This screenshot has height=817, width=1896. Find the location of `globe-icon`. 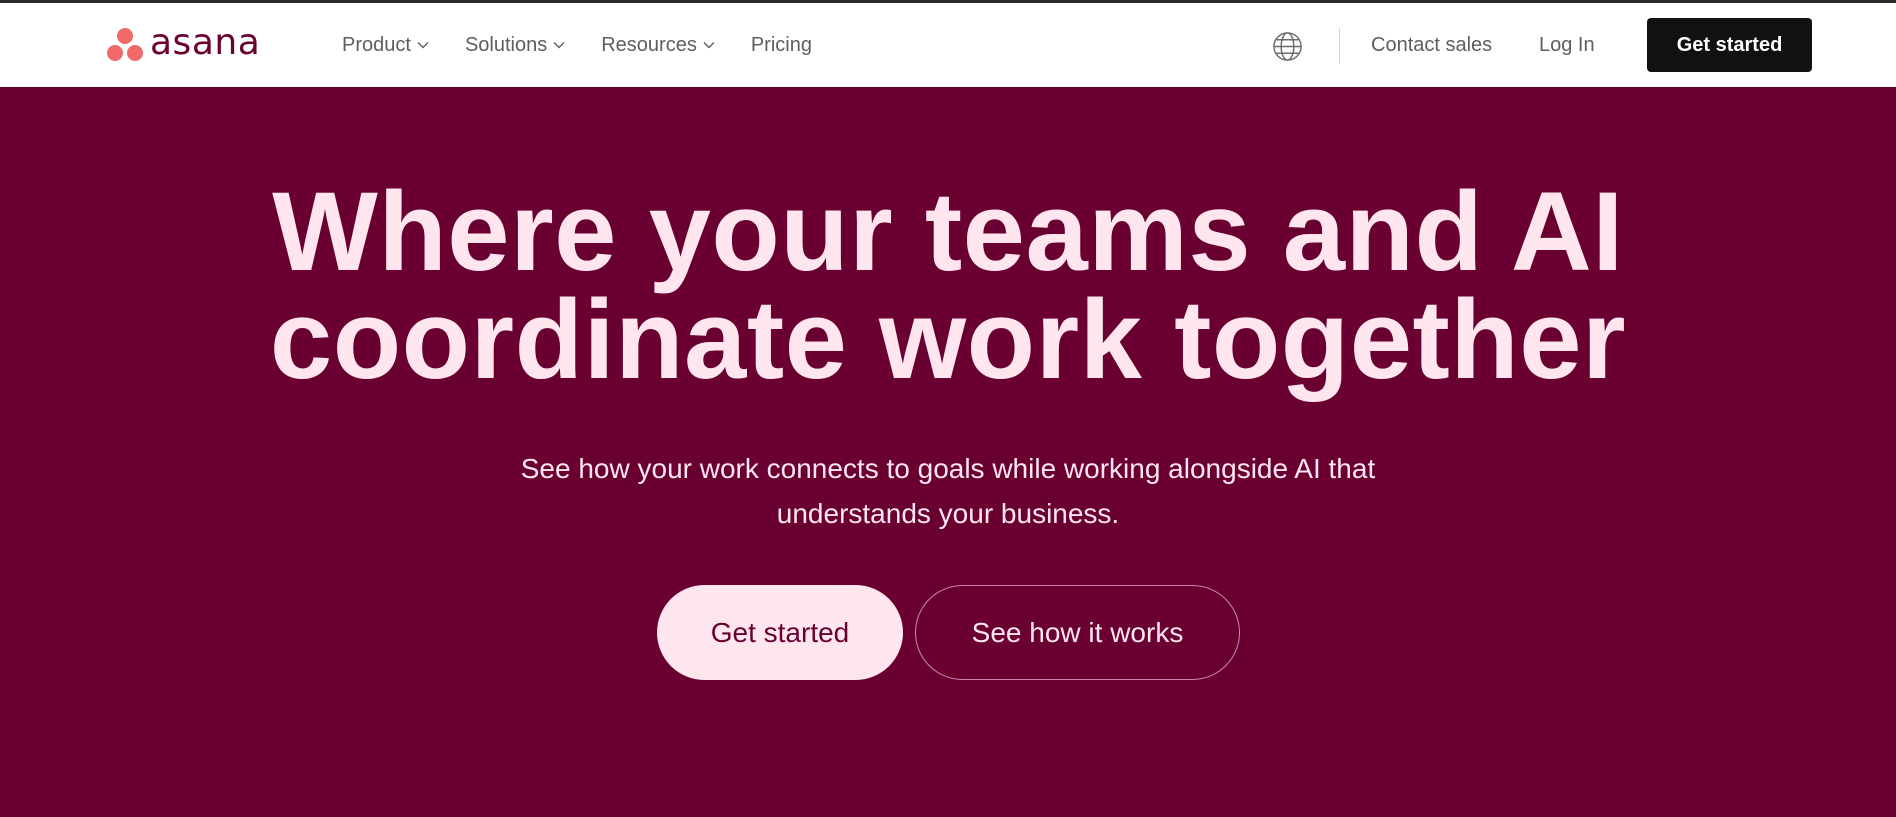

globe-icon is located at coordinates (1287, 46).